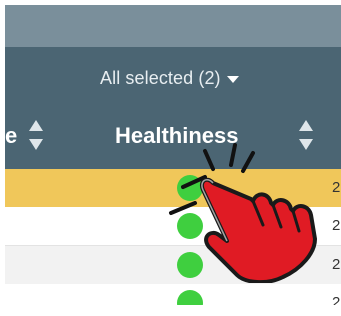  What do you see at coordinates (36, 135) in the screenshot?
I see `sort-arrows-icon` at bounding box center [36, 135].